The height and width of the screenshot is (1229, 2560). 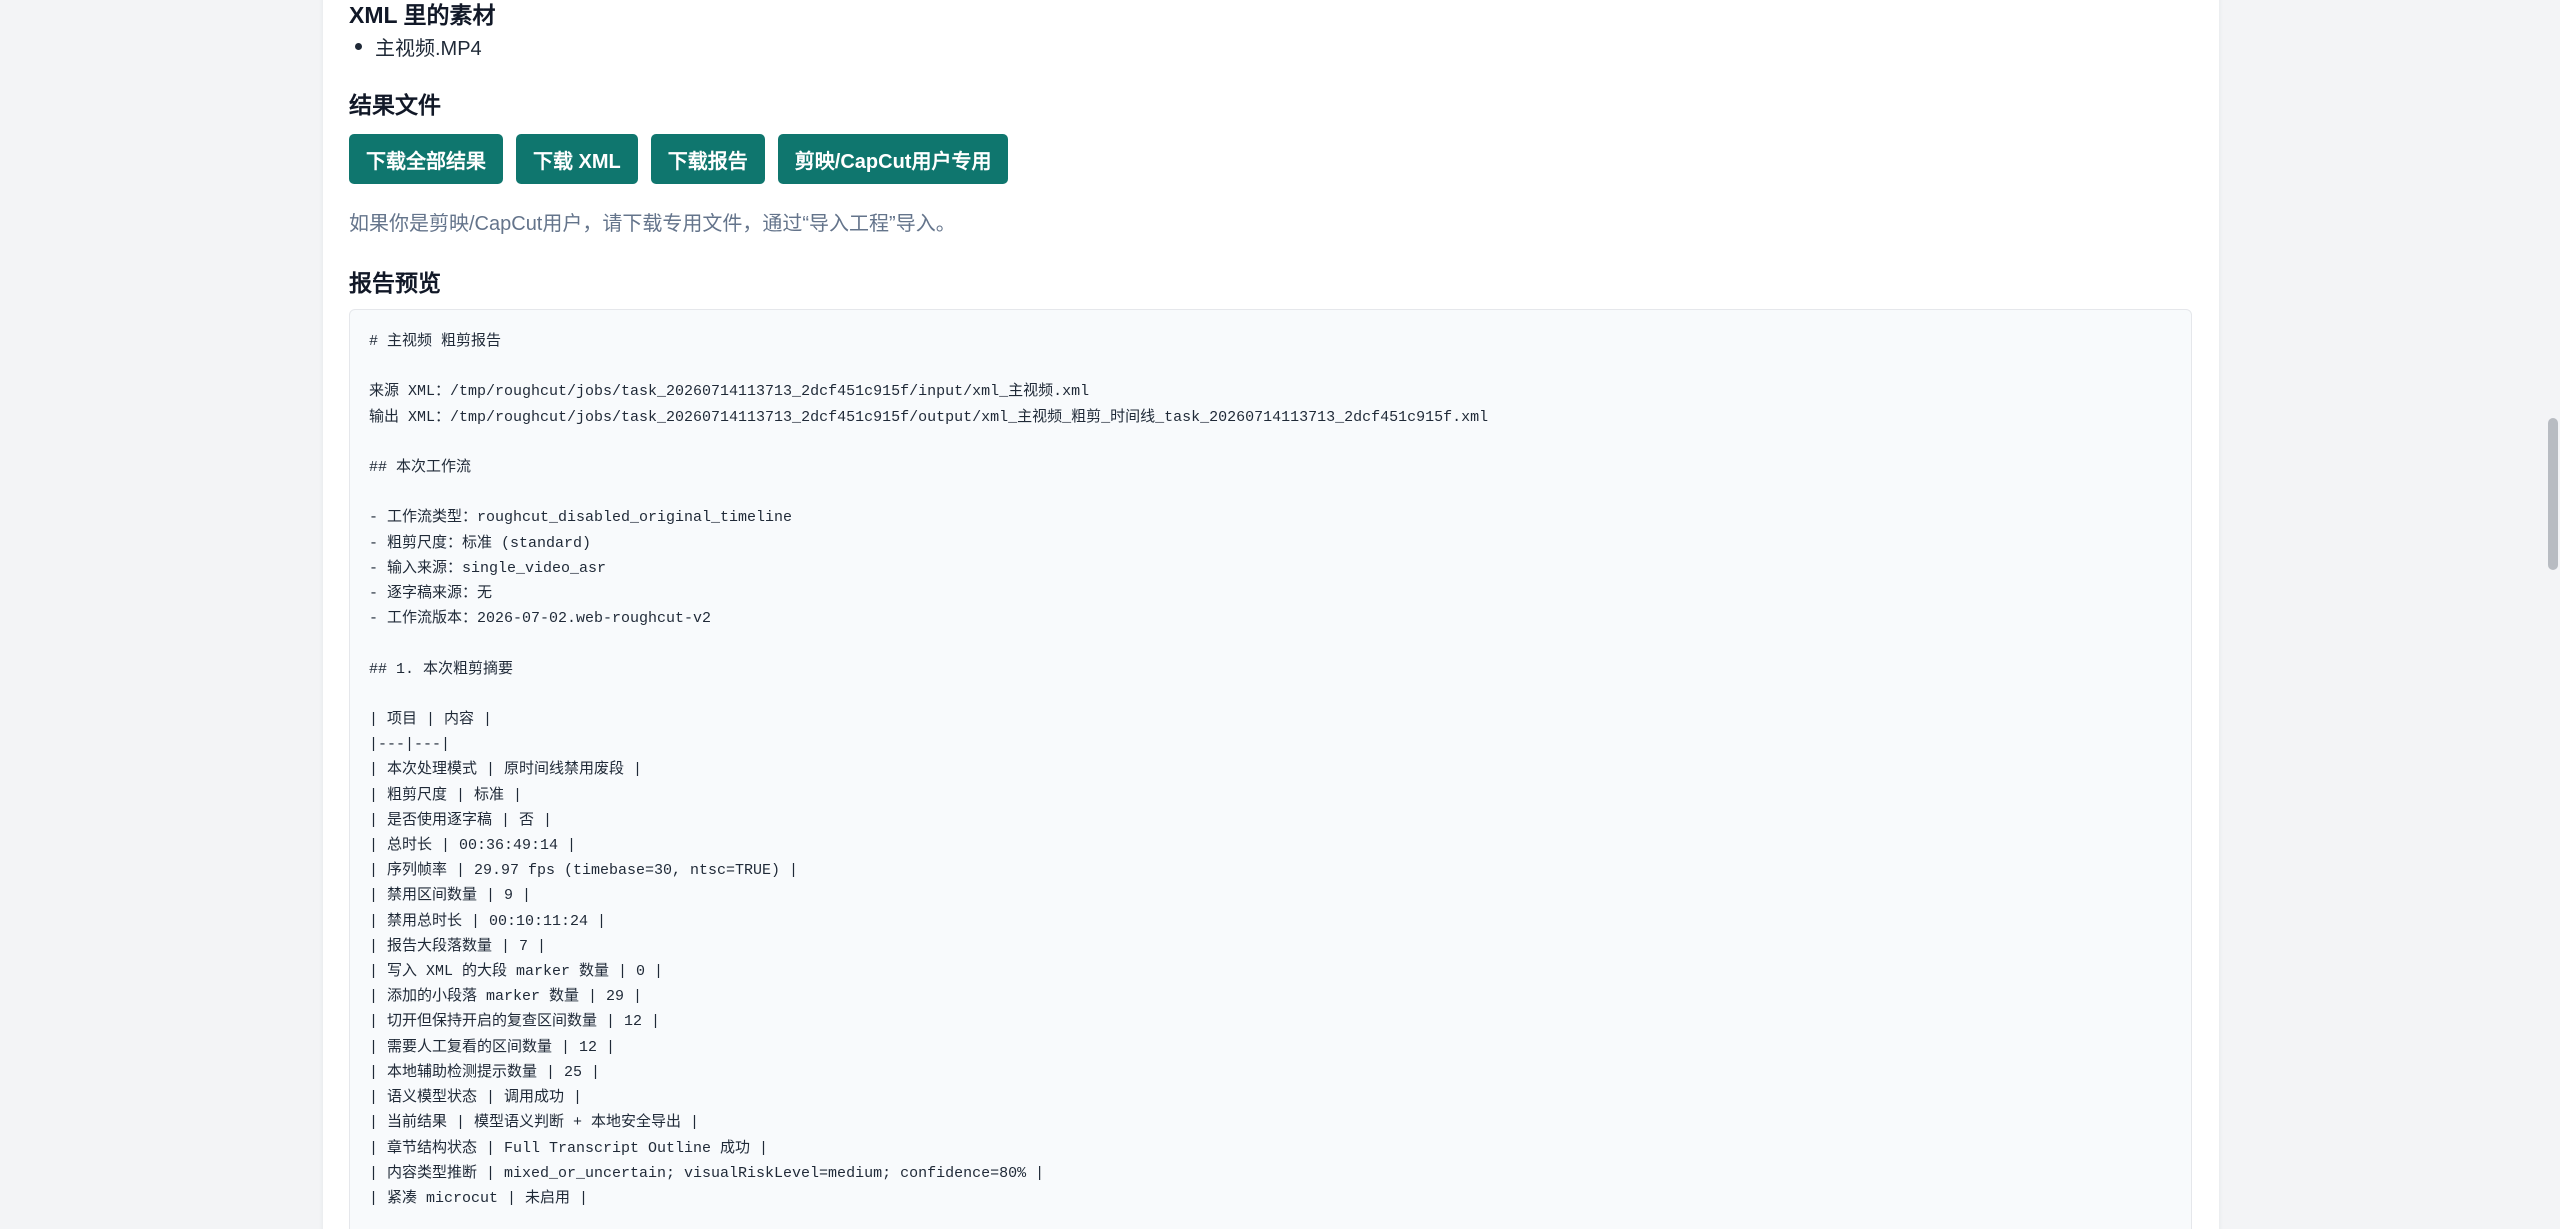 I want to click on download-xml-button: 下载 XML, so click(x=577, y=159).